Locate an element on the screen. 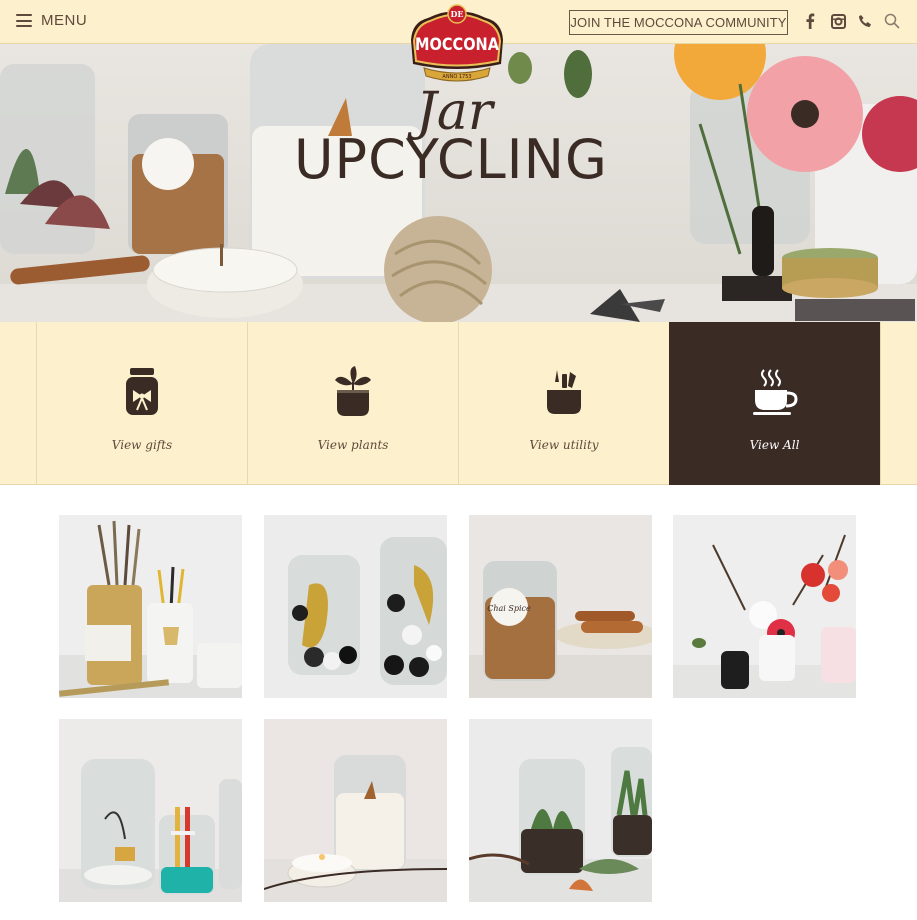 Image resolution: width=917 pixels, height=920 pixels. chai-spice-tag: Chai Spice is located at coordinates (509, 608).